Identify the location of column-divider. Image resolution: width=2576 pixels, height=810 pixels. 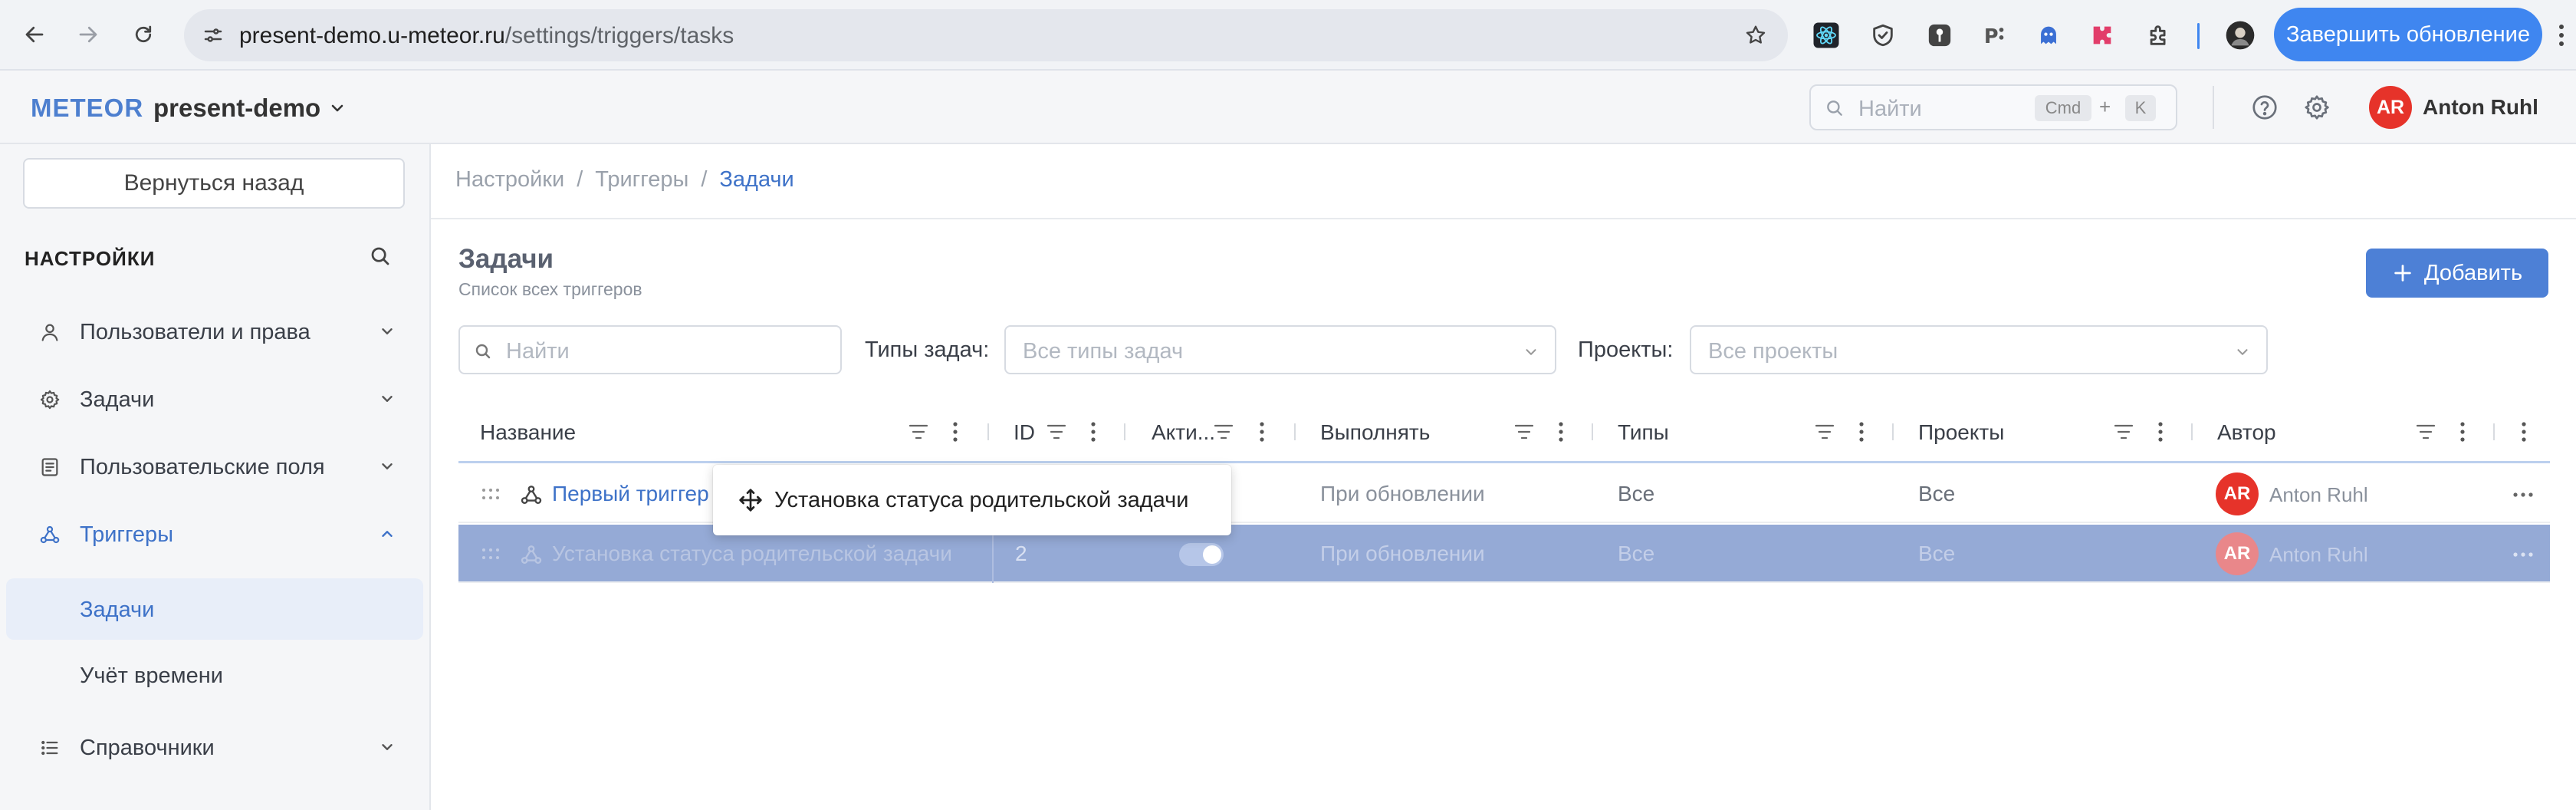
(1295, 432).